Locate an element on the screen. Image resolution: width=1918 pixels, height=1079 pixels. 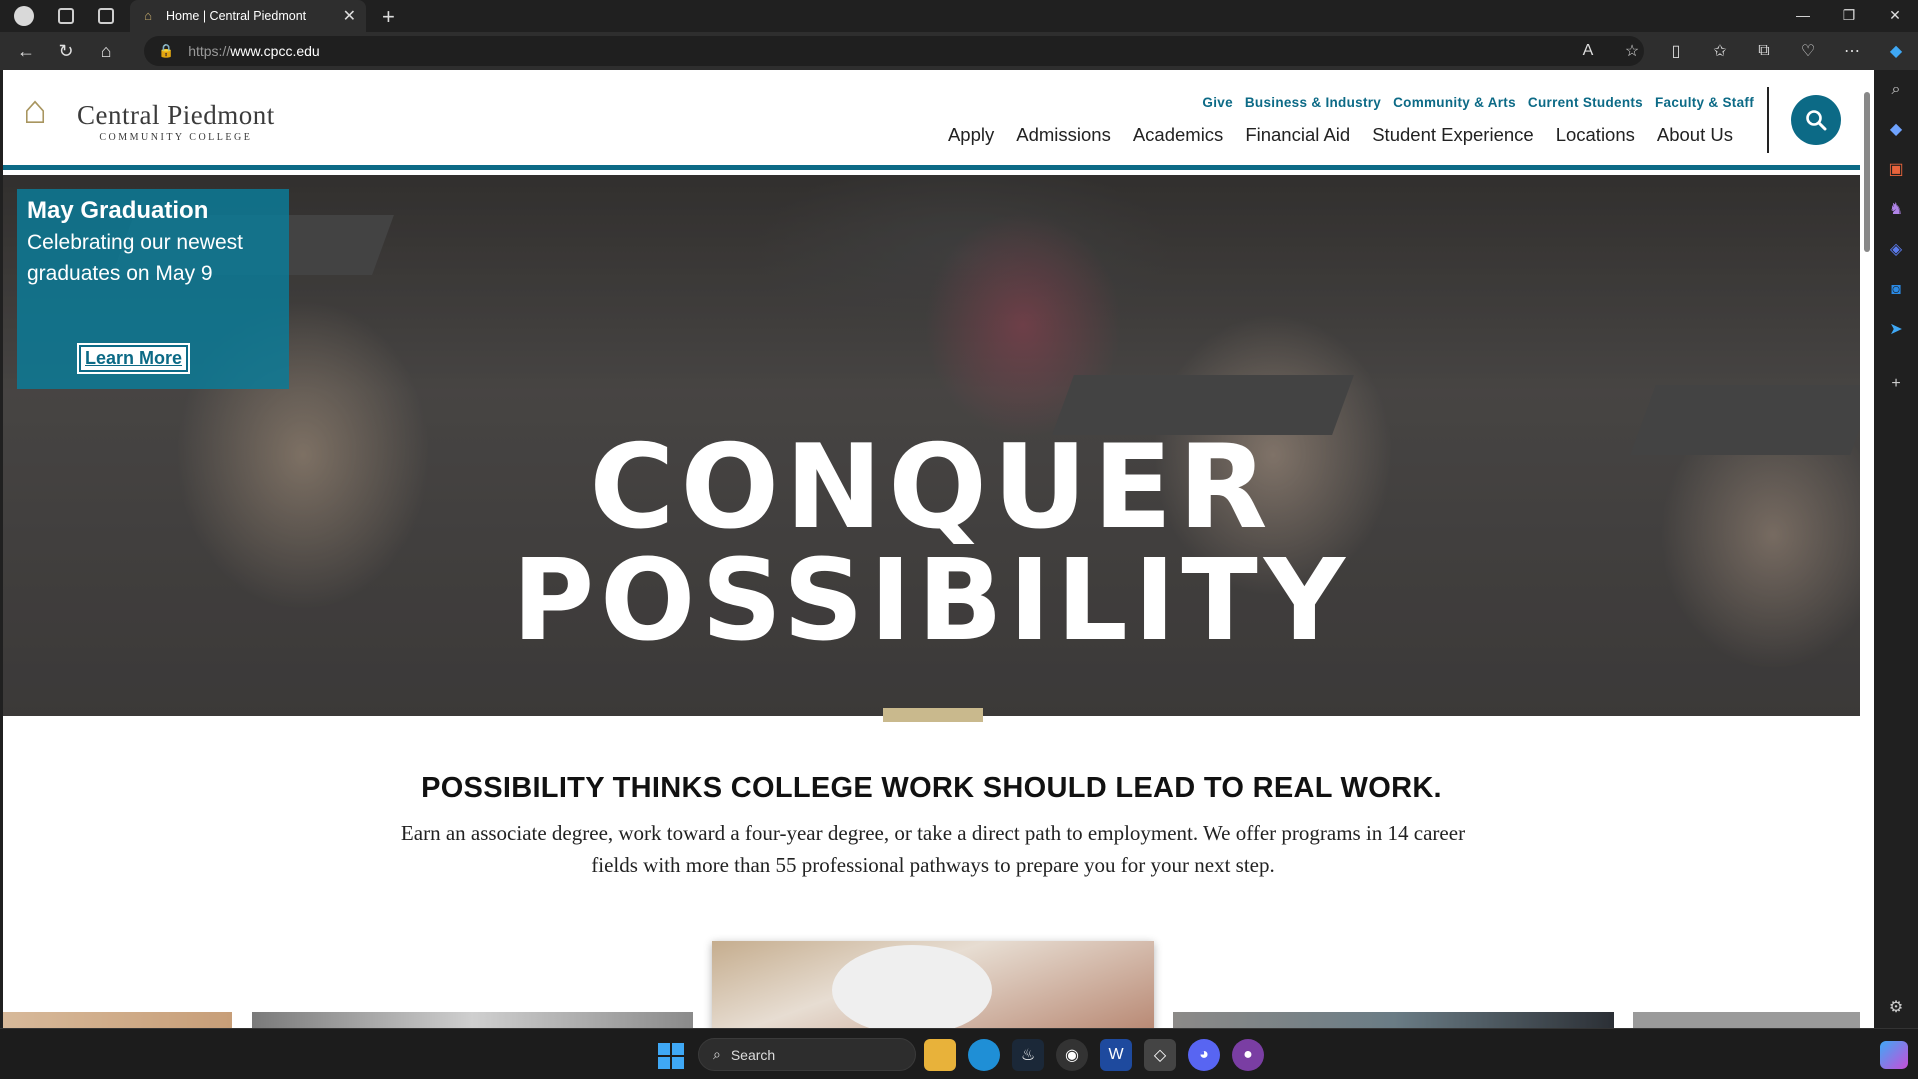
new-tab-button: + is located at coordinates (388, 17).